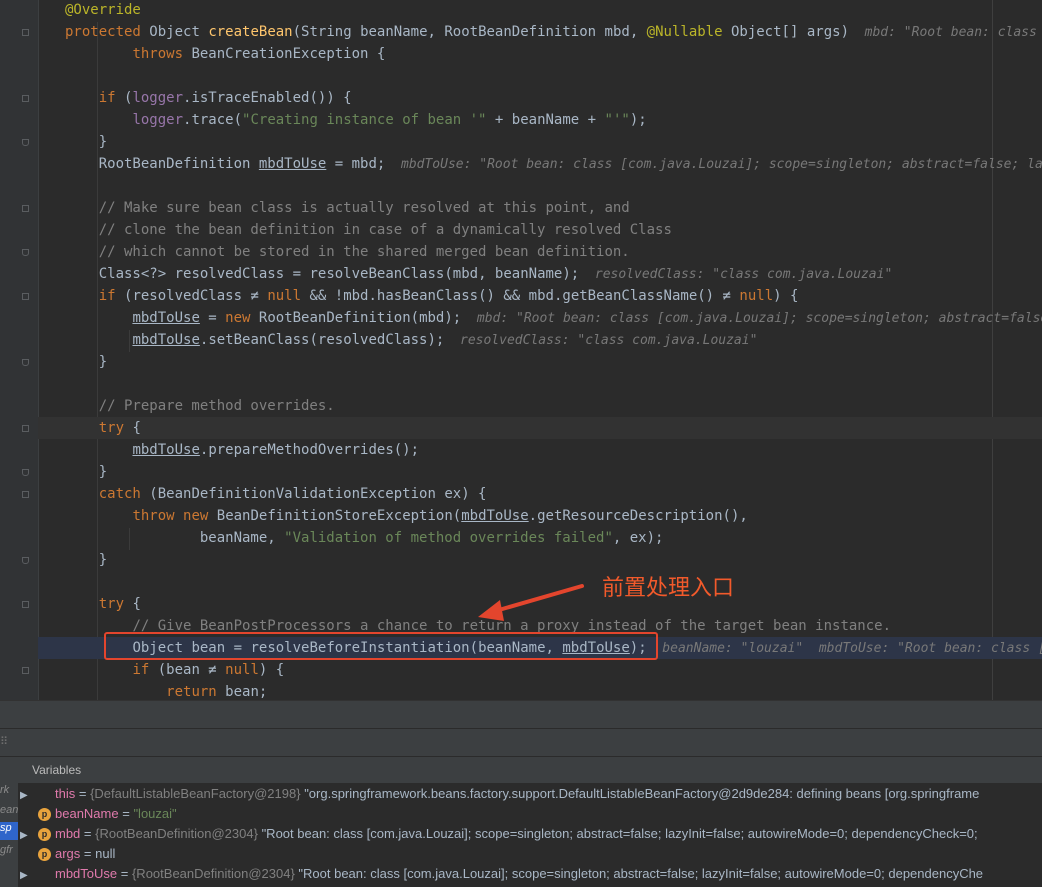 Image resolution: width=1042 pixels, height=887 pixels. What do you see at coordinates (297, 318) in the screenshot?
I see `code-text: mbdToUse = new RootBeanDefinition(mbd);` at bounding box center [297, 318].